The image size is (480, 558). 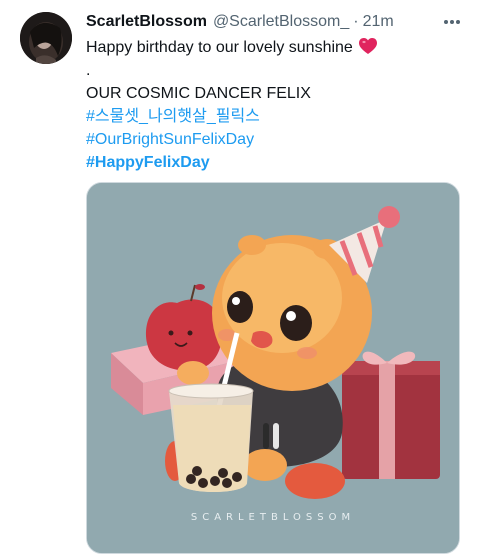 What do you see at coordinates (275, 116) in the screenshot?
I see `hashtag-link: #스물셋_나의햇살_필릭스` at bounding box center [275, 116].